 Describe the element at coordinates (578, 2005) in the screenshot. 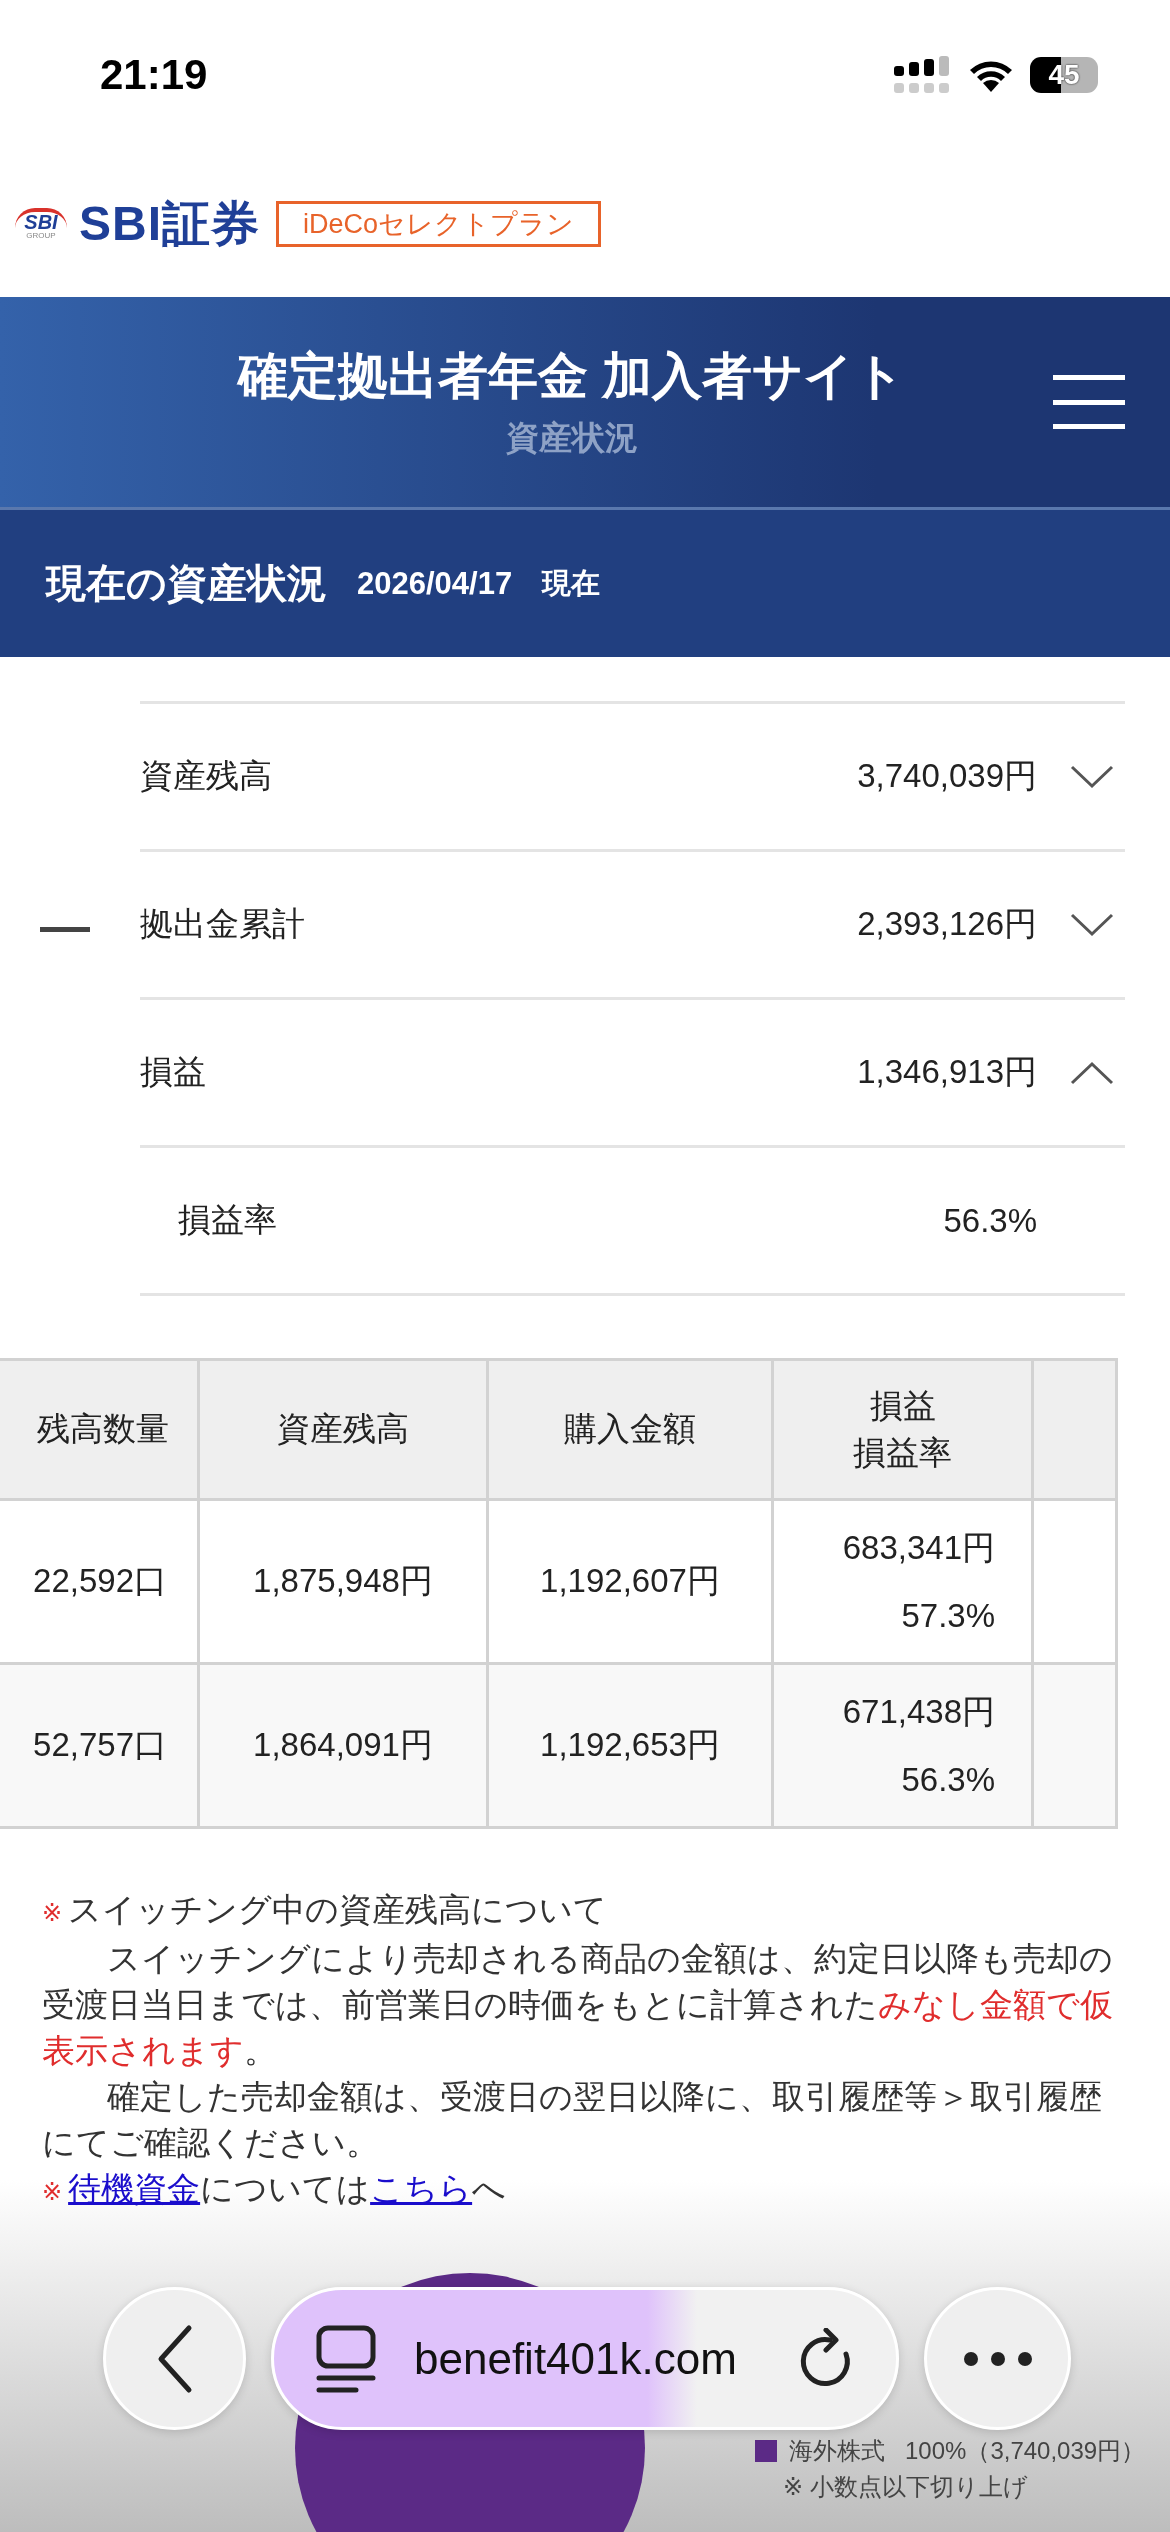

I see `note-paragraph: スイッチングにより売却される商品の金額は、約定日以降も売却の受渡日当日までは、前営業日の時価をもとに計算されたみなし金額で仮表示されます。` at that location.